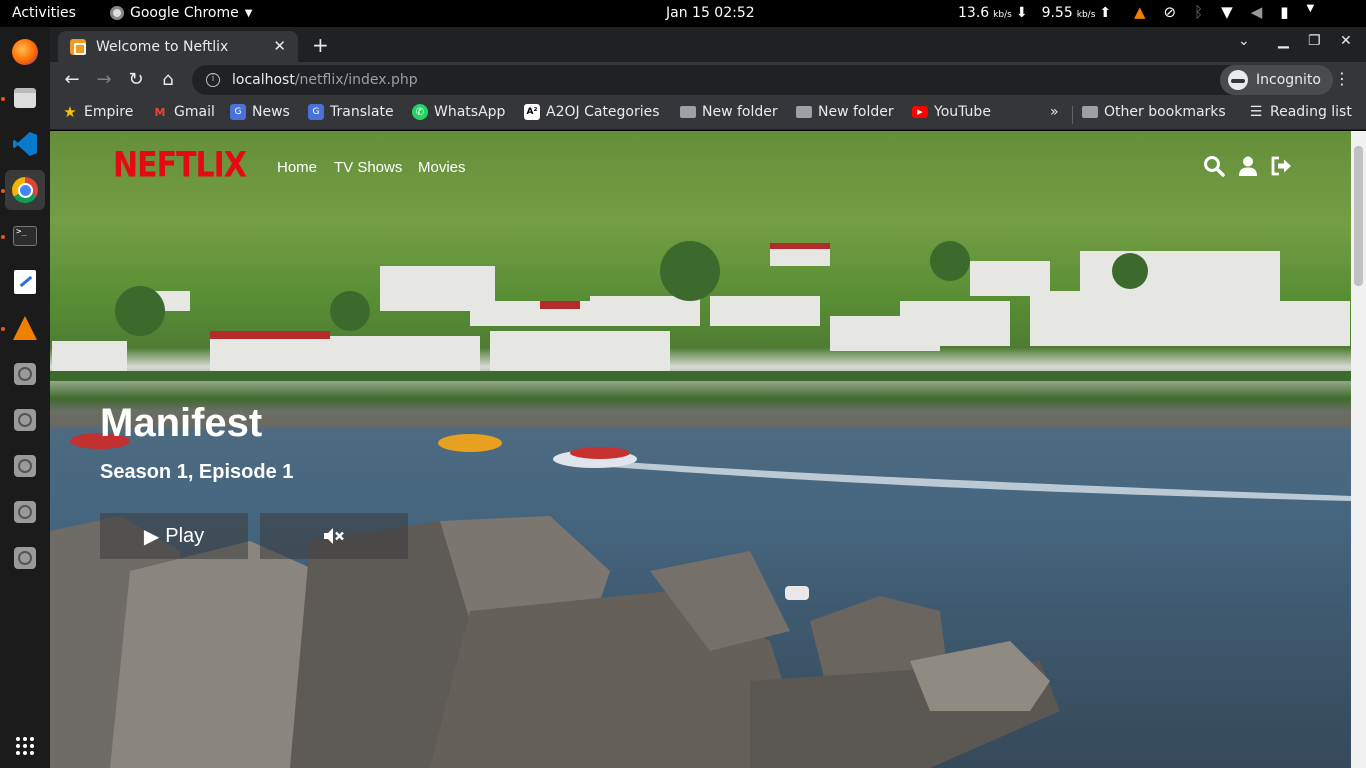 This screenshot has height=768, width=1366. I want to click on site-logo: NEFTLIX, so click(180, 165).